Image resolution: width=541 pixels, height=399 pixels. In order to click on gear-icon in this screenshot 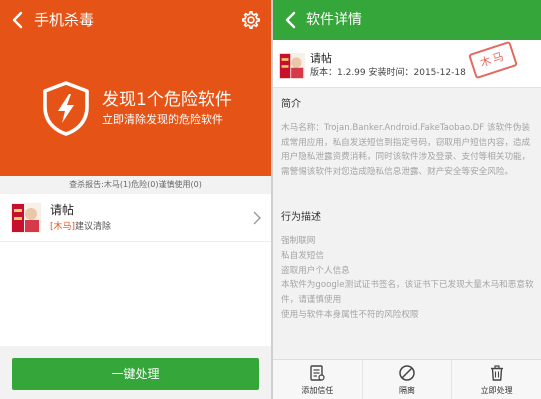, I will do `click(251, 20)`.